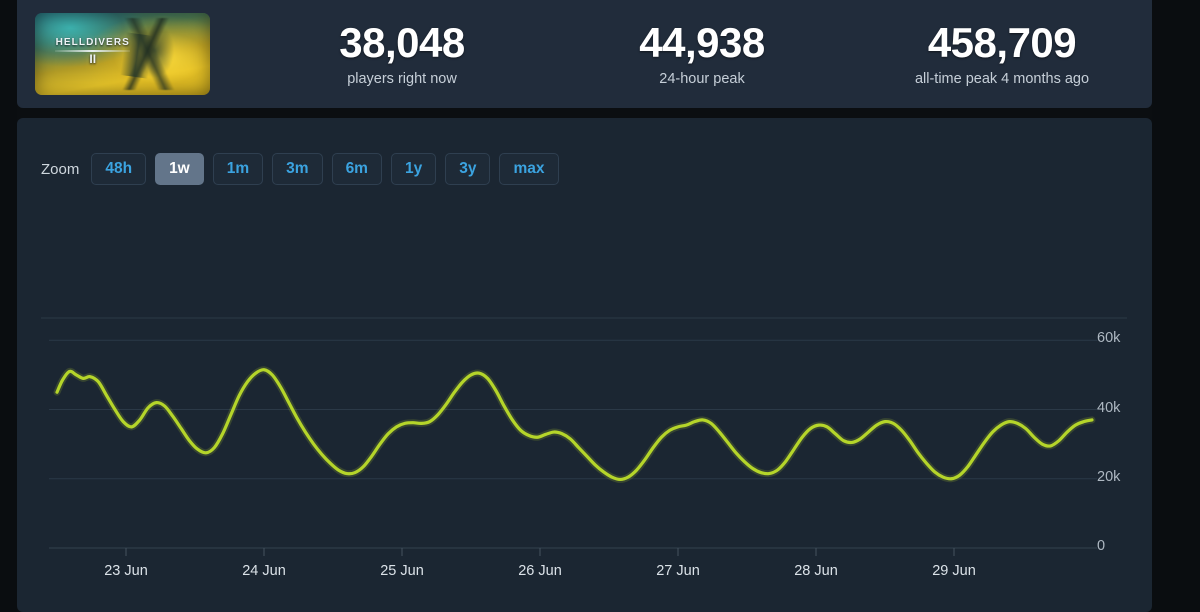  What do you see at coordinates (126, 571) in the screenshot?
I see `x-axis-tick-label: 23 Jun` at bounding box center [126, 571].